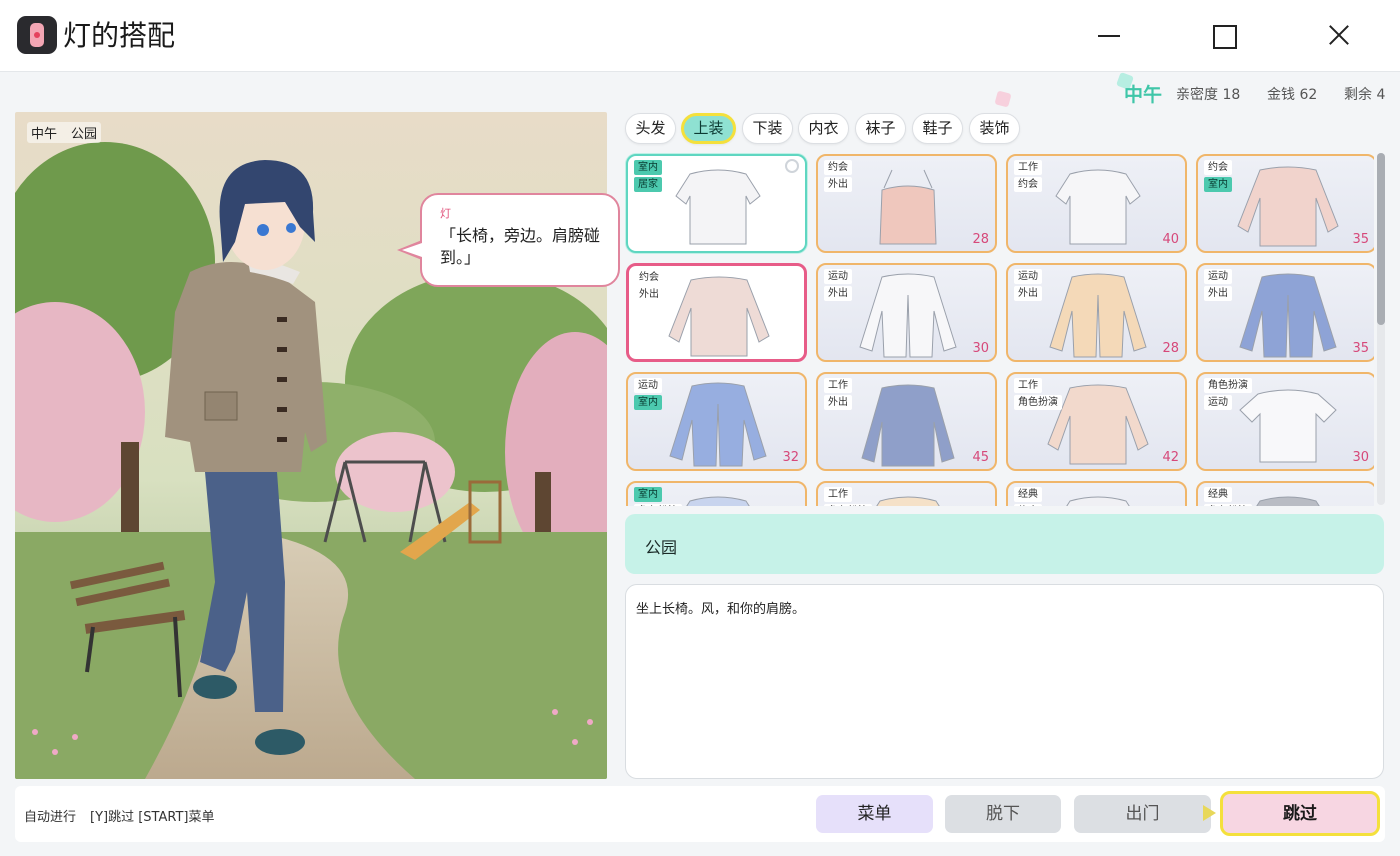  I want to click on card-tags: 经典角色扮演, so click(1228, 496).